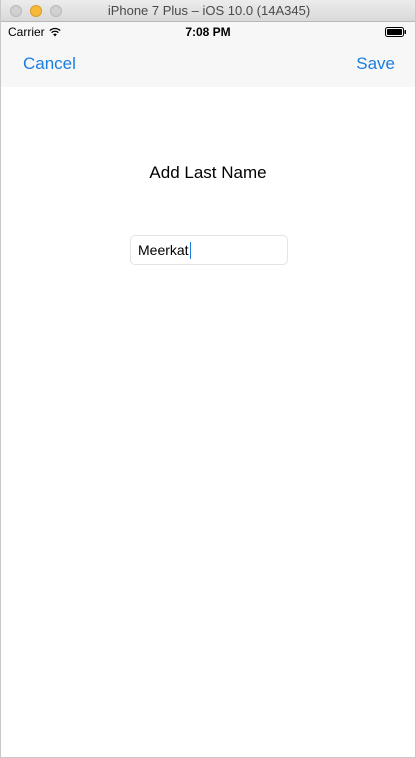  I want to click on window-title: iPhone 7 Plus – iOS 10.0 (14A345), so click(209, 10).